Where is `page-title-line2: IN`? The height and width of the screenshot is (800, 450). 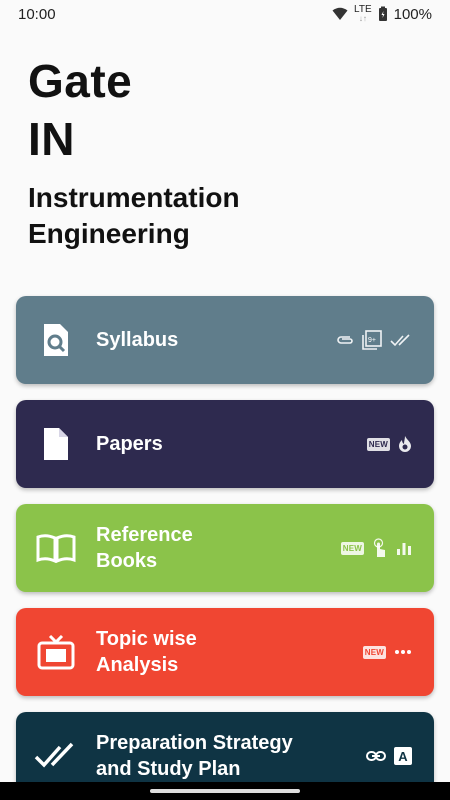 page-title-line2: IN is located at coordinates (51, 139).